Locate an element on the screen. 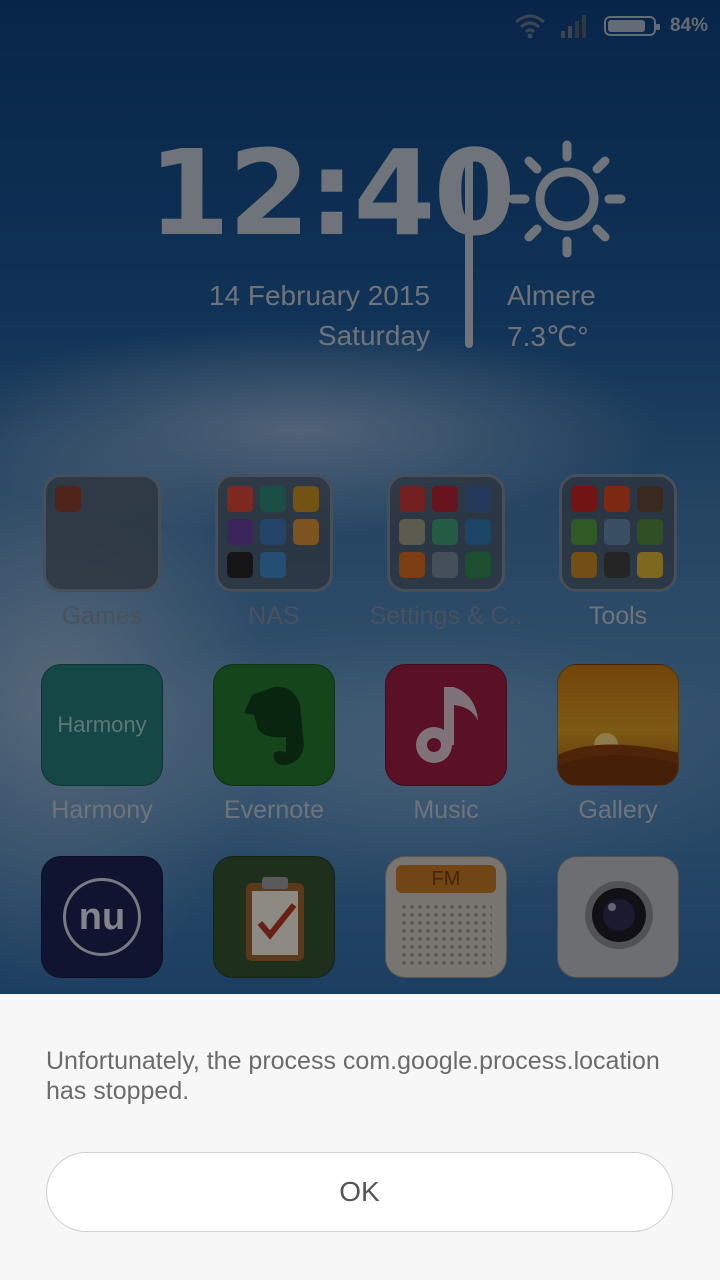 The width and height of the screenshot is (720, 1280). ok-button: OK is located at coordinates (359, 1192).